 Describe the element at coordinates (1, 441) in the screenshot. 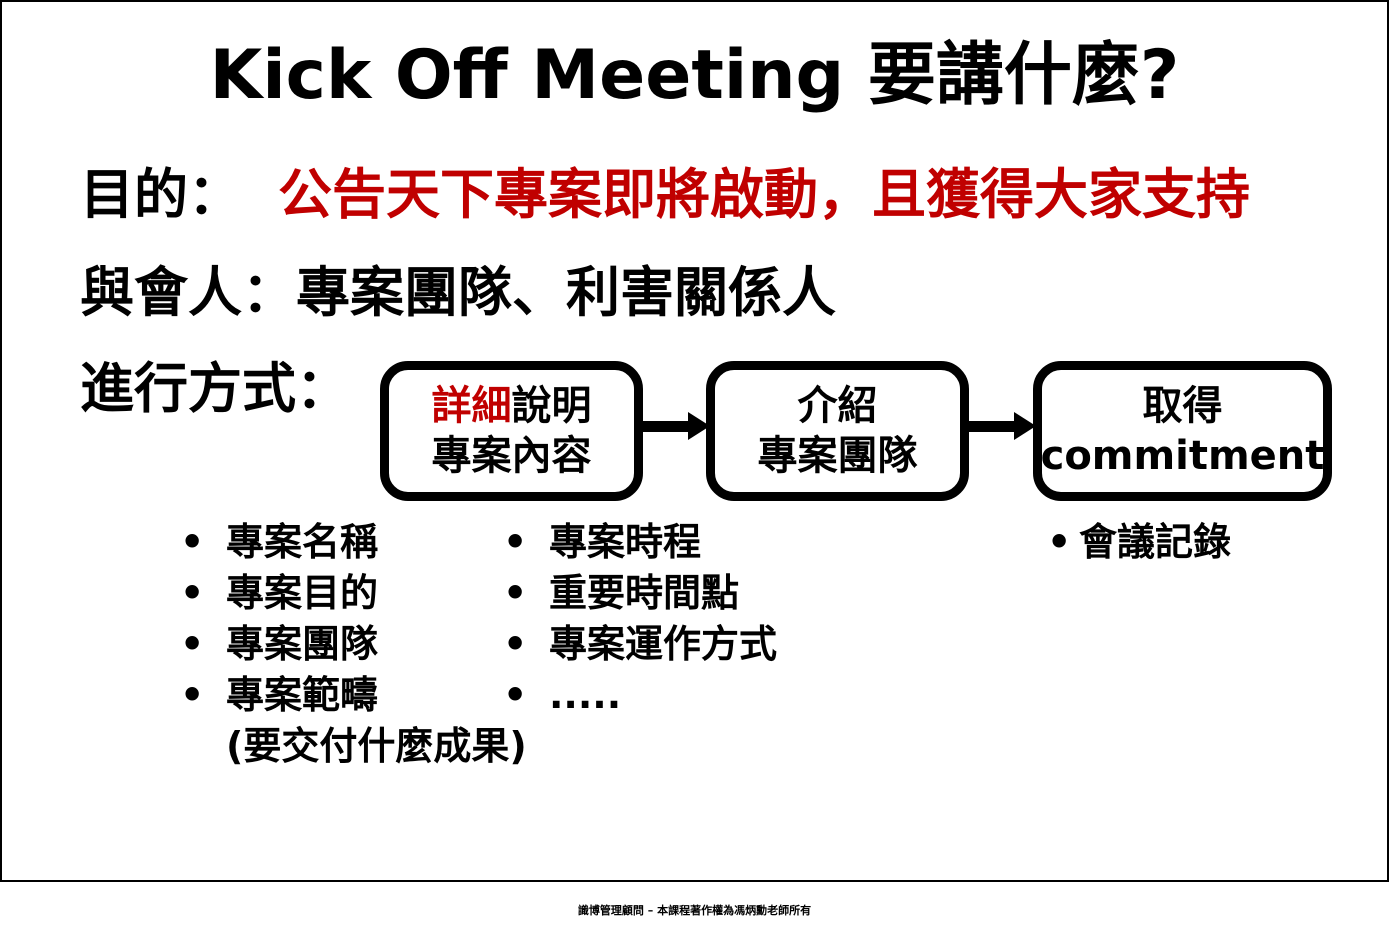

I see `frame-left-border` at that location.